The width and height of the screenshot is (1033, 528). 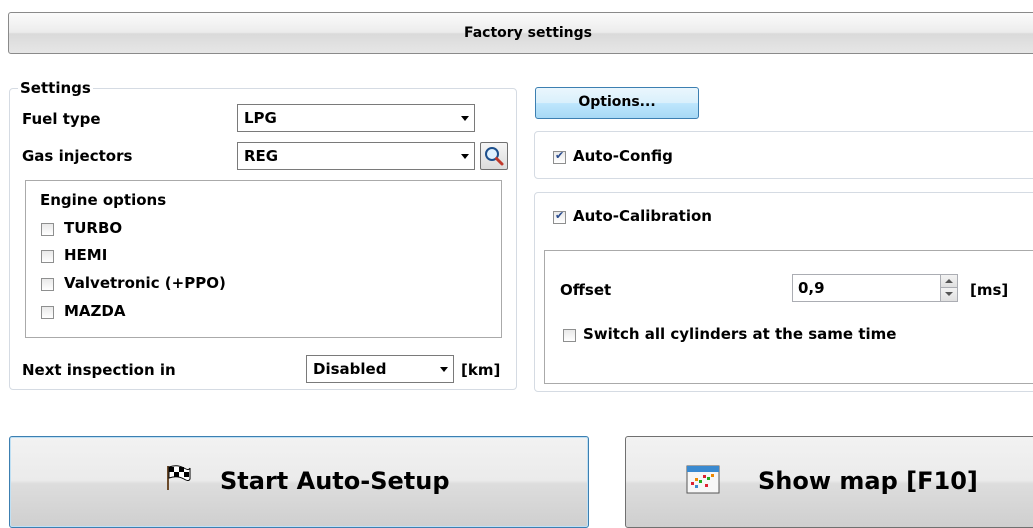 What do you see at coordinates (179, 477) in the screenshot?
I see `checkered-flag-icon` at bounding box center [179, 477].